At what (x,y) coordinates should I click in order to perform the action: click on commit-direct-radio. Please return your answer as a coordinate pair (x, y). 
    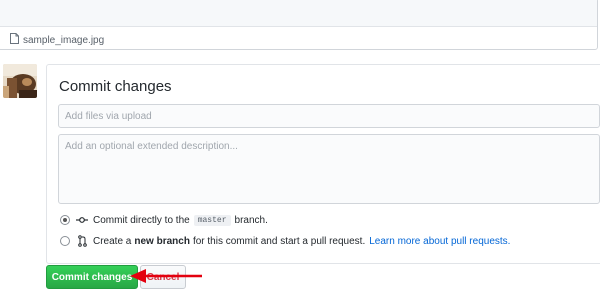
    Looking at the image, I should click on (65, 220).